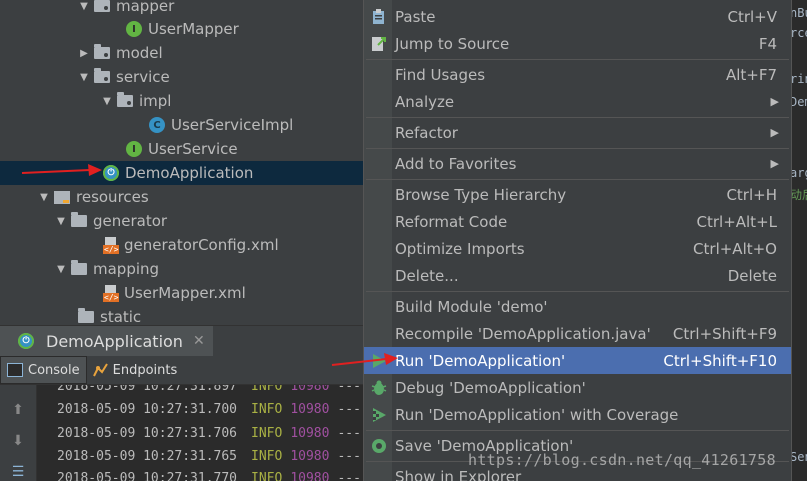  What do you see at coordinates (577, 132) in the screenshot?
I see `menu-item-refactor: Refactor ▶` at bounding box center [577, 132].